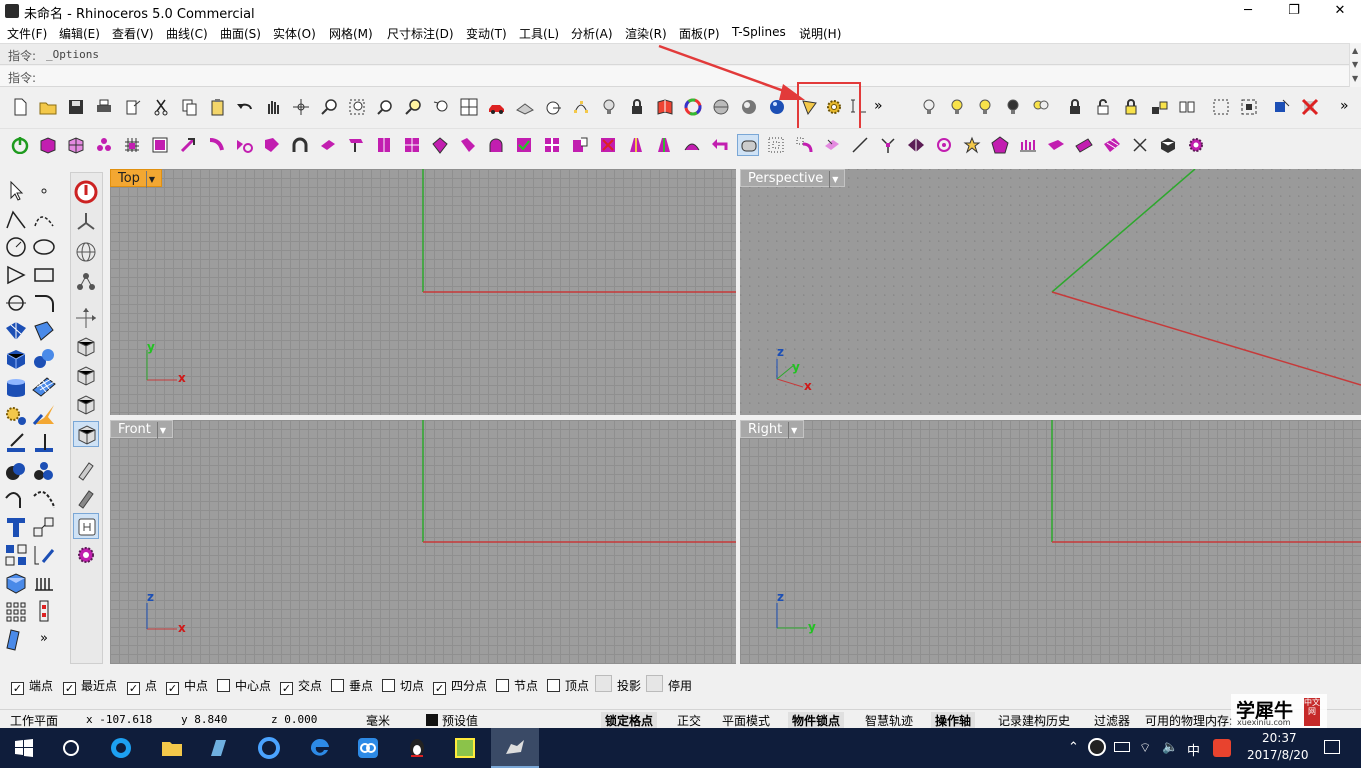 The height and width of the screenshot is (768, 1361). I want to click on status-osnap: 物件锁点, so click(816, 720).